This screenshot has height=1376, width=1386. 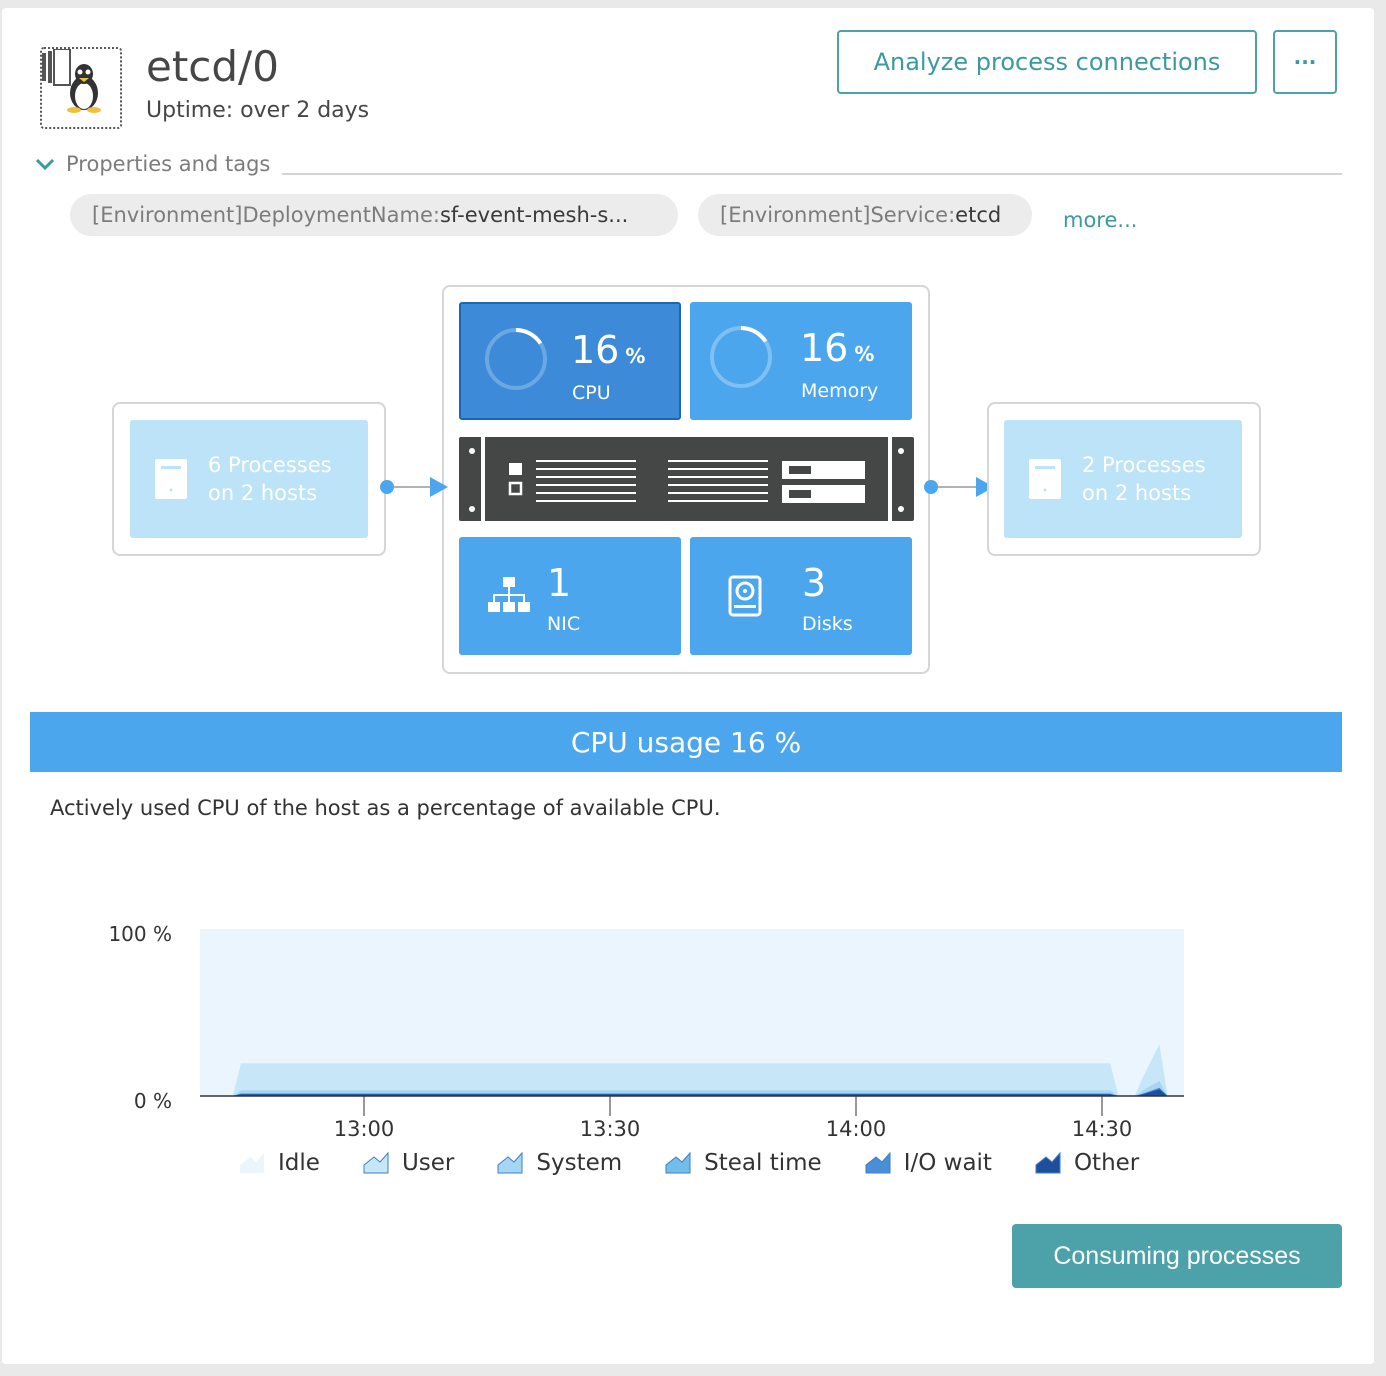 I want to click on legend-item-other: Other, so click(x=1086, y=1163).